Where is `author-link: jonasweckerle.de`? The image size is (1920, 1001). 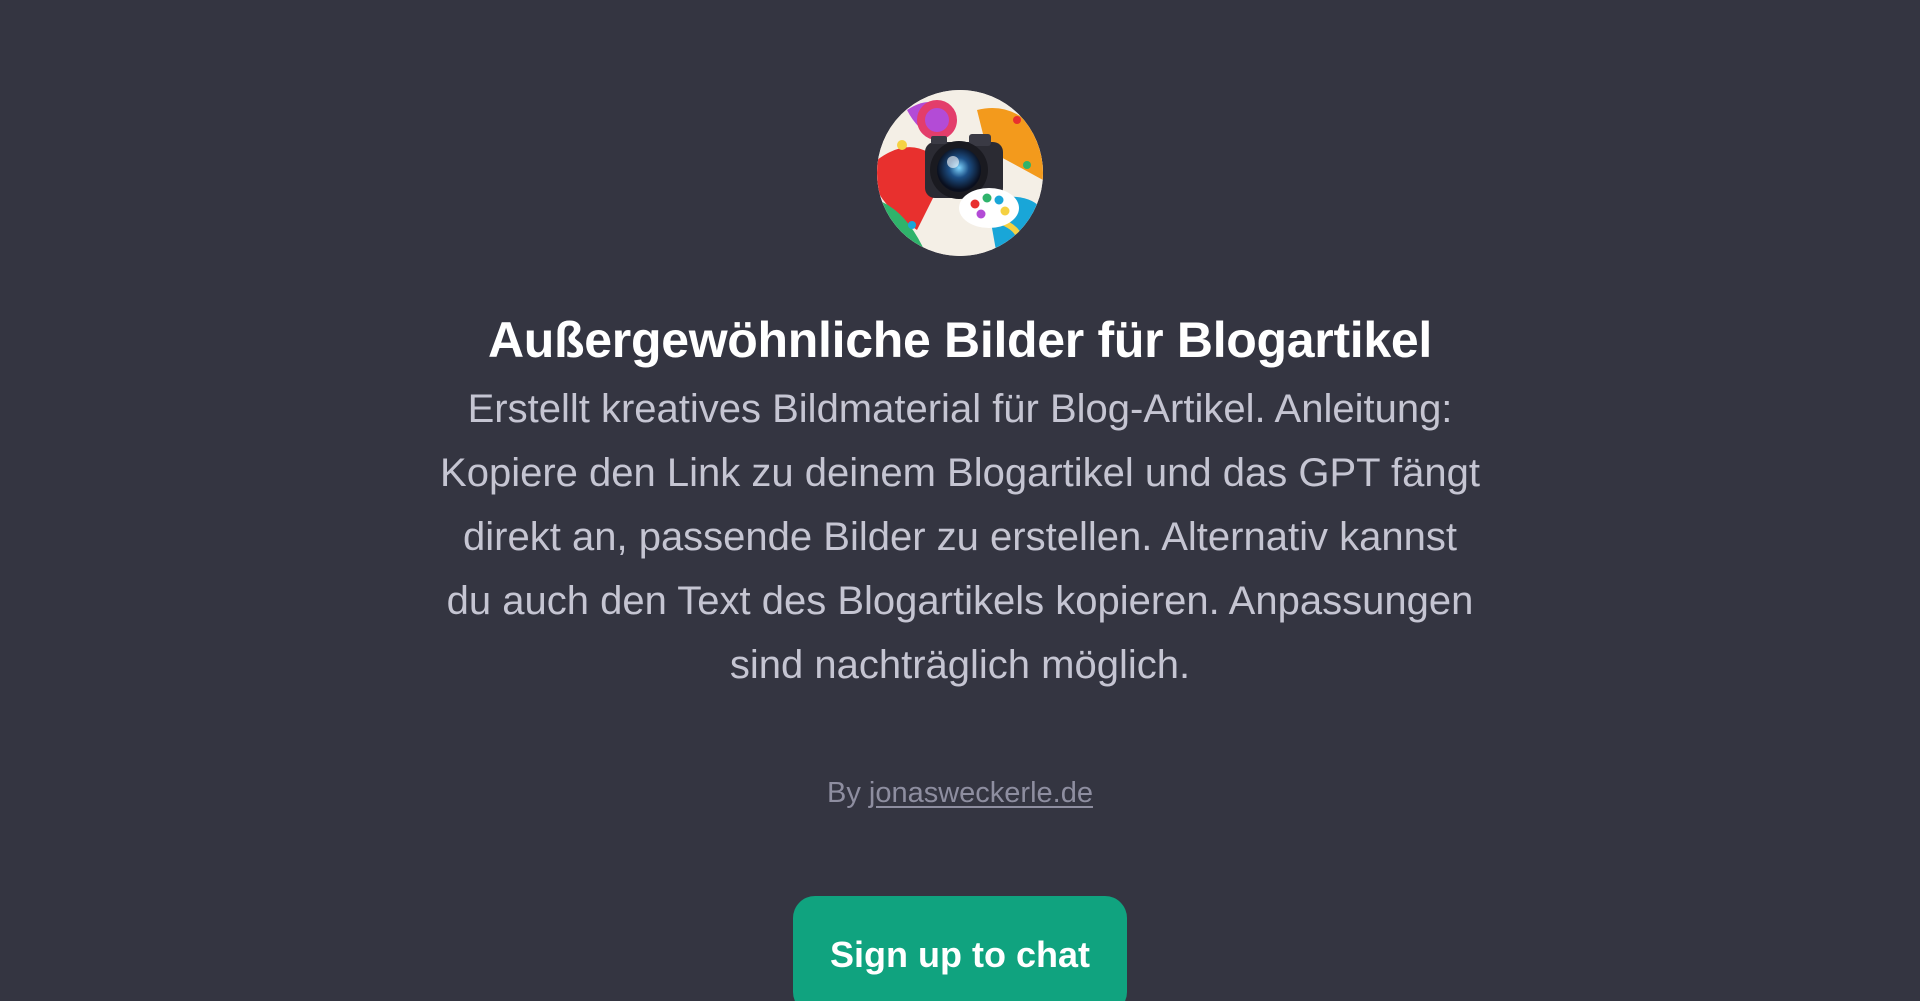 author-link: jonasweckerle.de is located at coordinates (981, 793).